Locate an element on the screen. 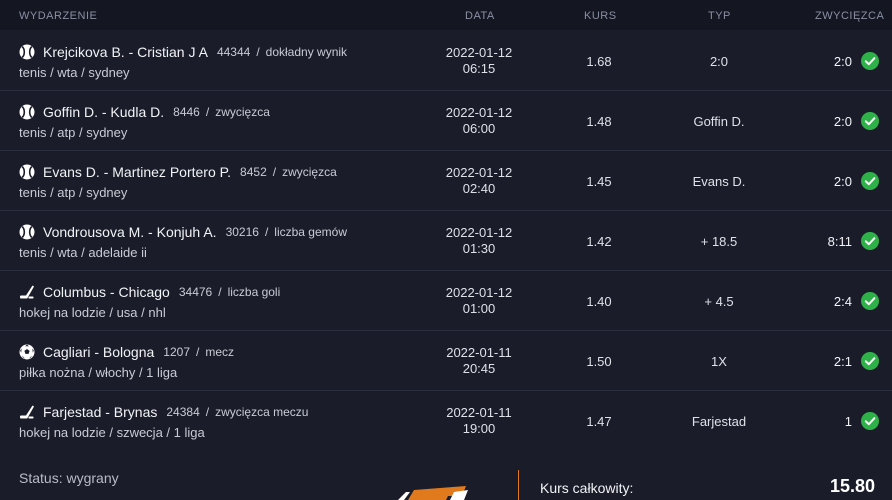 Image resolution: width=892 pixels, height=500 pixels. event-odds: 1.40 is located at coordinates (599, 301).